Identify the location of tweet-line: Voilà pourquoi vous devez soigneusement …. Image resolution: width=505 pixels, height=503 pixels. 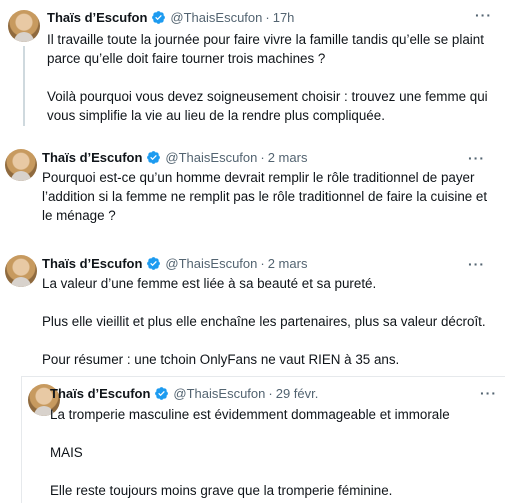
(267, 96).